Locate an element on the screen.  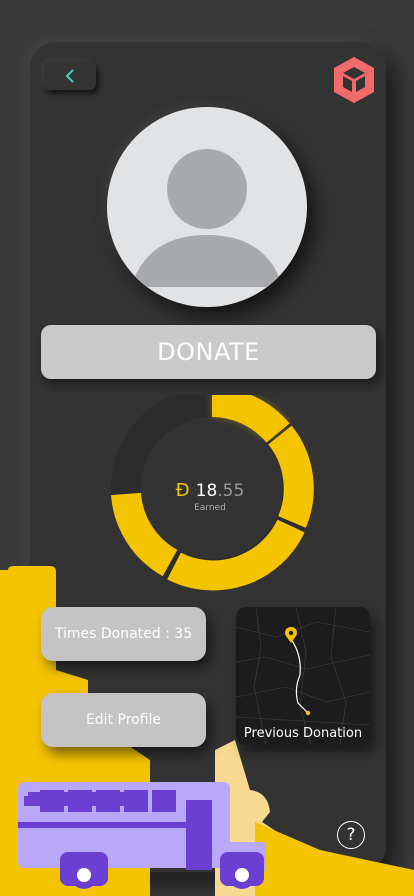
previous-donation-map: Previous Donation is located at coordinates (303, 676).